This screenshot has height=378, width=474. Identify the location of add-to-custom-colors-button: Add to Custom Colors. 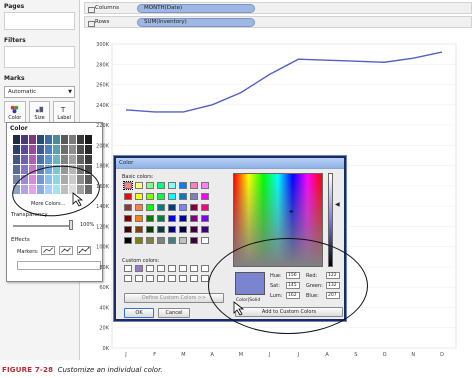
(289, 312).